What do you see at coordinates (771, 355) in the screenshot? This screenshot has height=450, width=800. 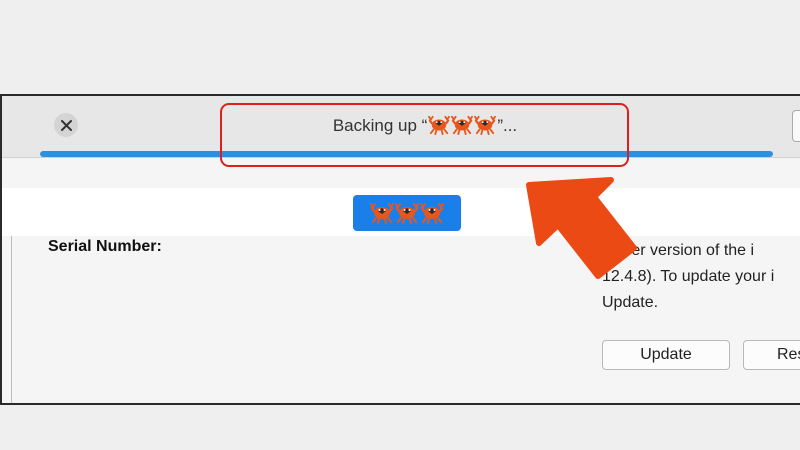 I see `restore-button: Res` at bounding box center [771, 355].